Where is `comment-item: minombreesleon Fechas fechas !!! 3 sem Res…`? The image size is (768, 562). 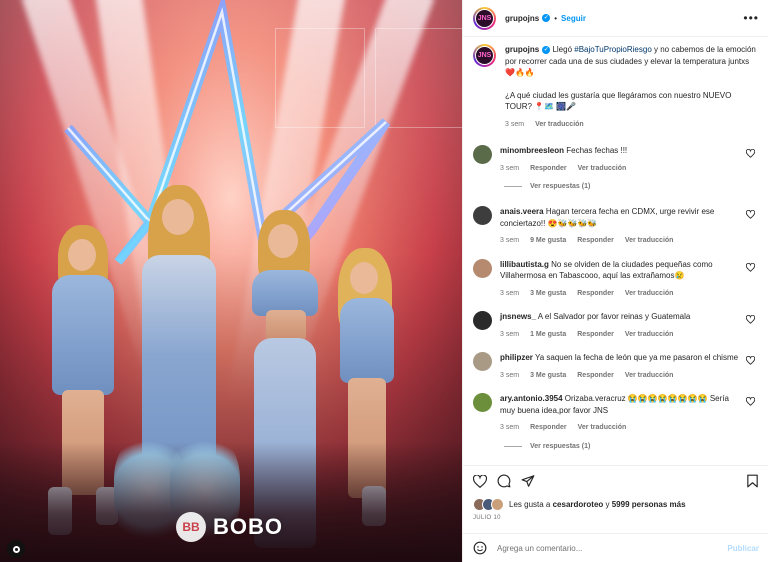
comment-item: minombreesleon Fechas fechas !!! 3 sem Res… is located at coordinates (616, 167).